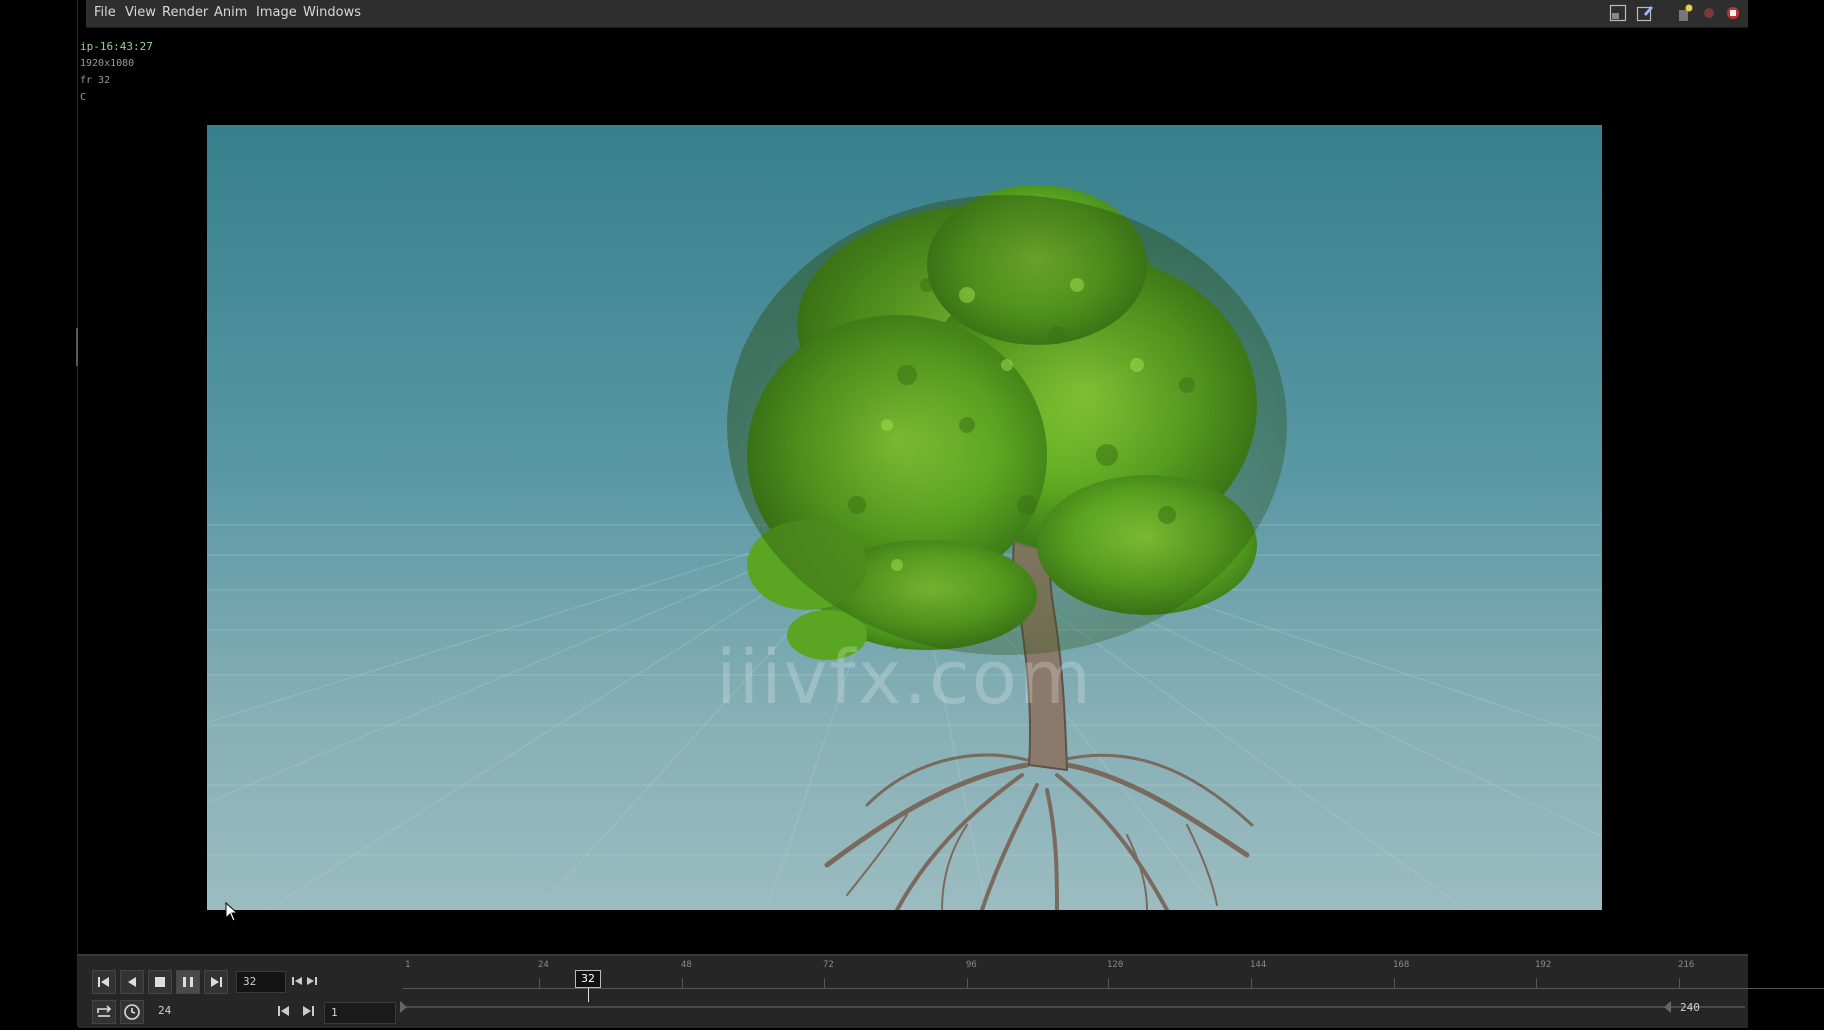  Describe the element at coordinates (1113, 988) in the screenshot. I see `ruler-baseline` at that location.